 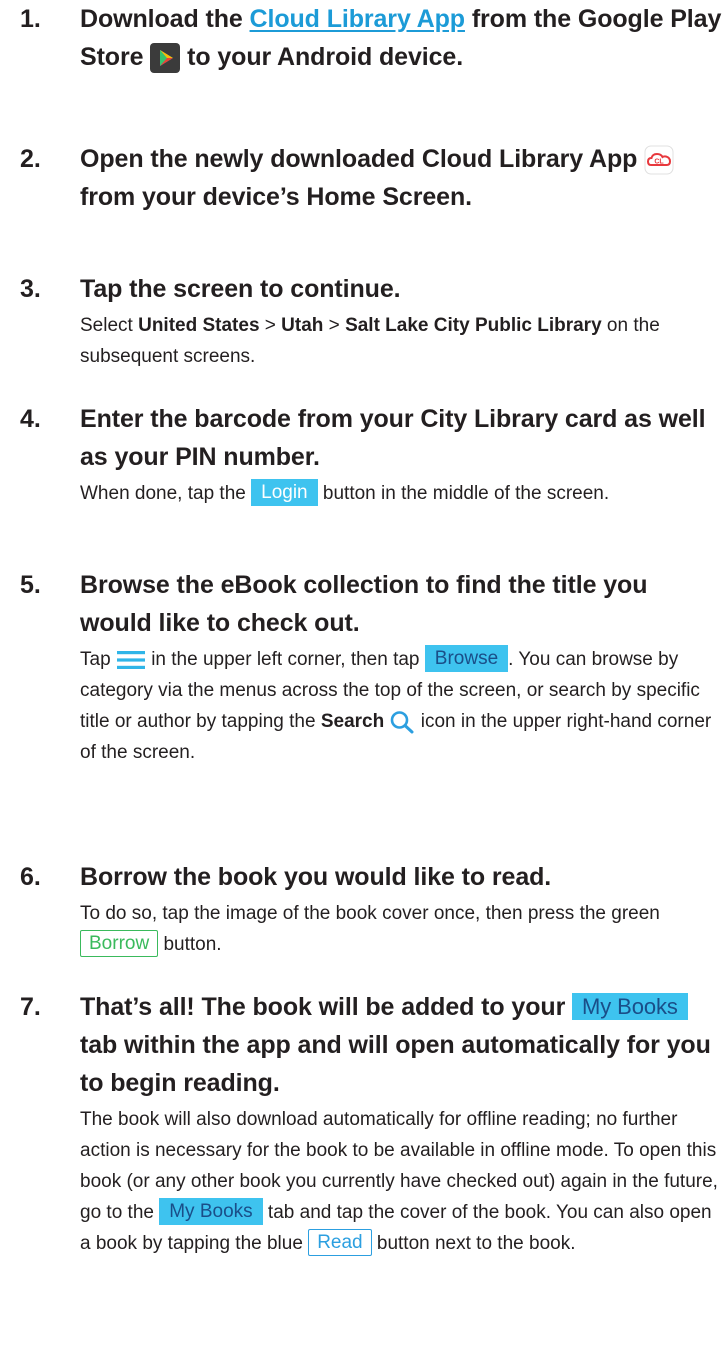 I want to click on search-icon, so click(x=402, y=722).